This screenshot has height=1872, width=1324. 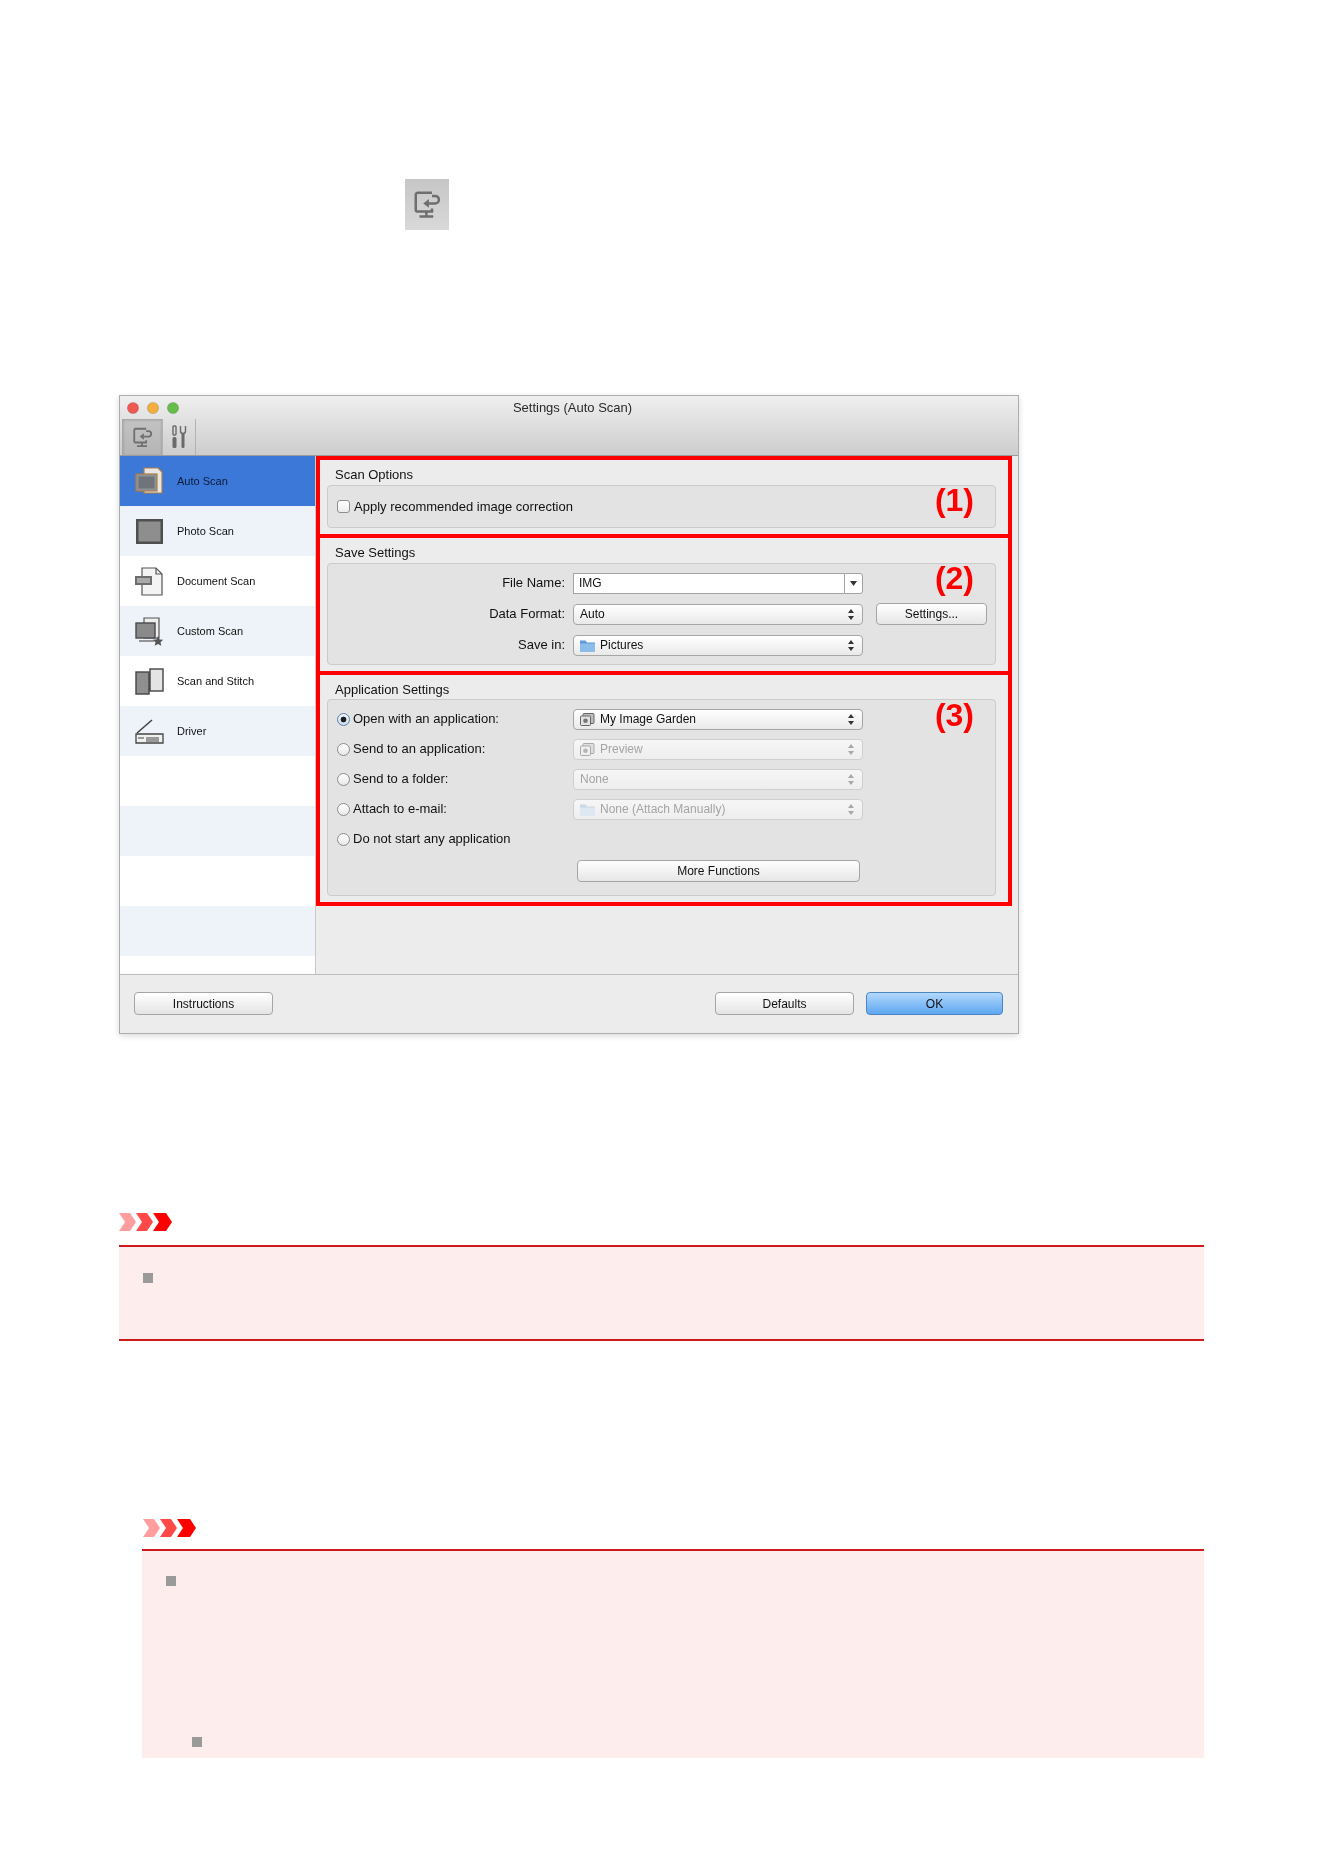 What do you see at coordinates (173, 407) in the screenshot?
I see `zoom-button` at bounding box center [173, 407].